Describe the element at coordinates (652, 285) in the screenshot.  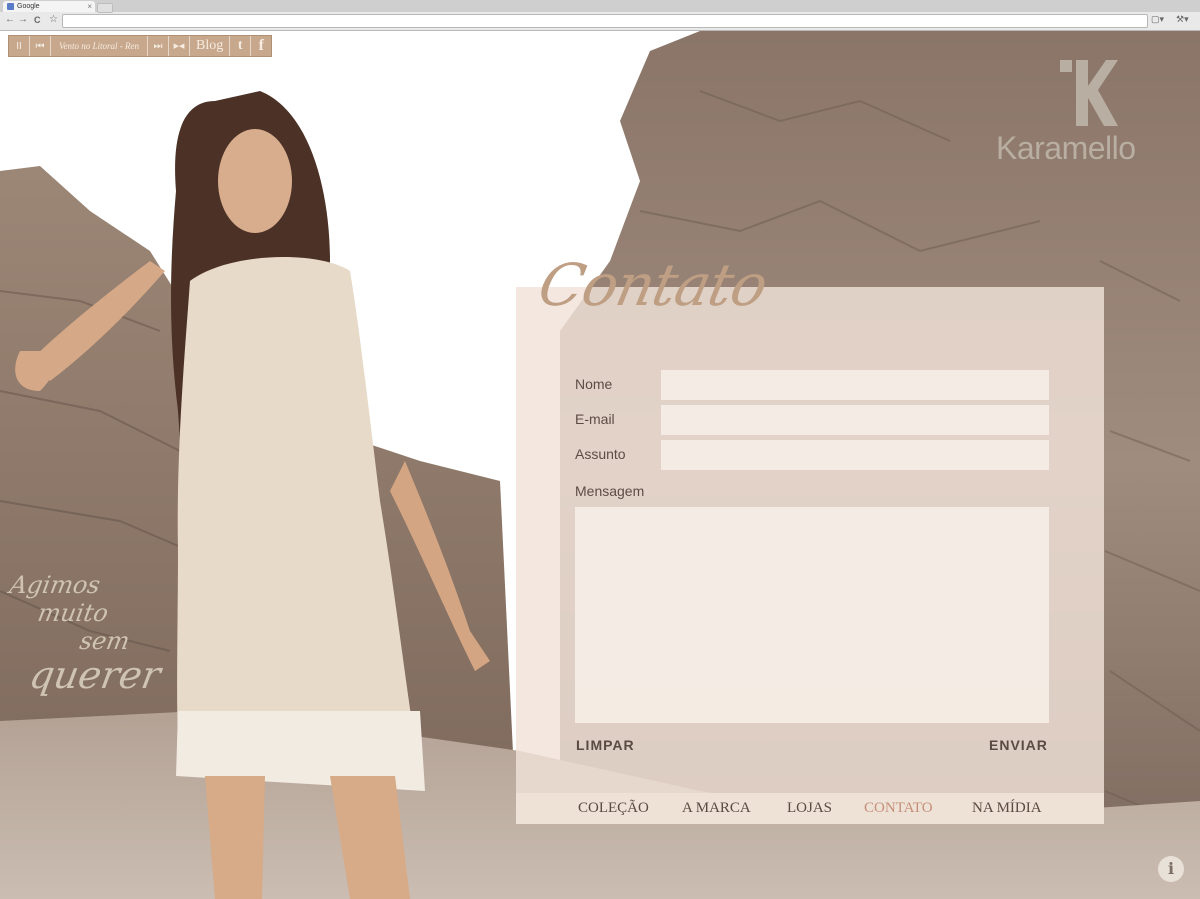
I see `page-title: Contato` at that location.